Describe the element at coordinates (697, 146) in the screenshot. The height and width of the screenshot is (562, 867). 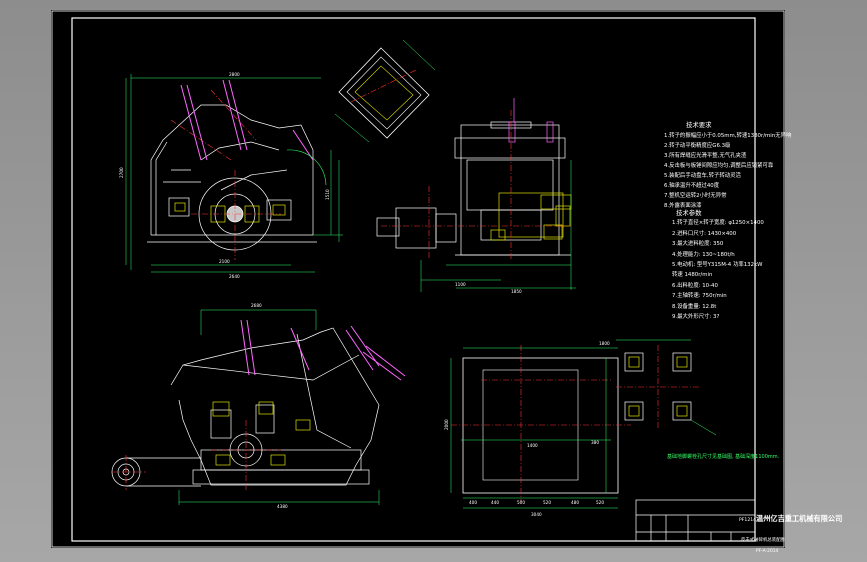
I see `note-2: 2.转子动平衡精度应G6.3级` at that location.